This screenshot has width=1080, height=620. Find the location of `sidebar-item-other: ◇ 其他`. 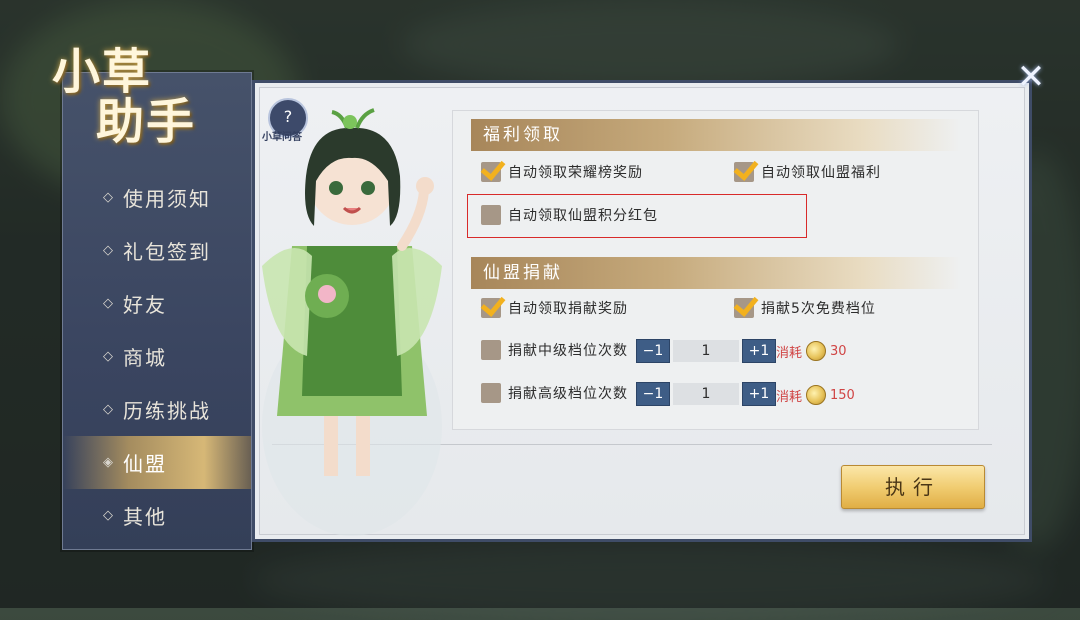

sidebar-item-other: ◇ 其他 is located at coordinates (157, 515).